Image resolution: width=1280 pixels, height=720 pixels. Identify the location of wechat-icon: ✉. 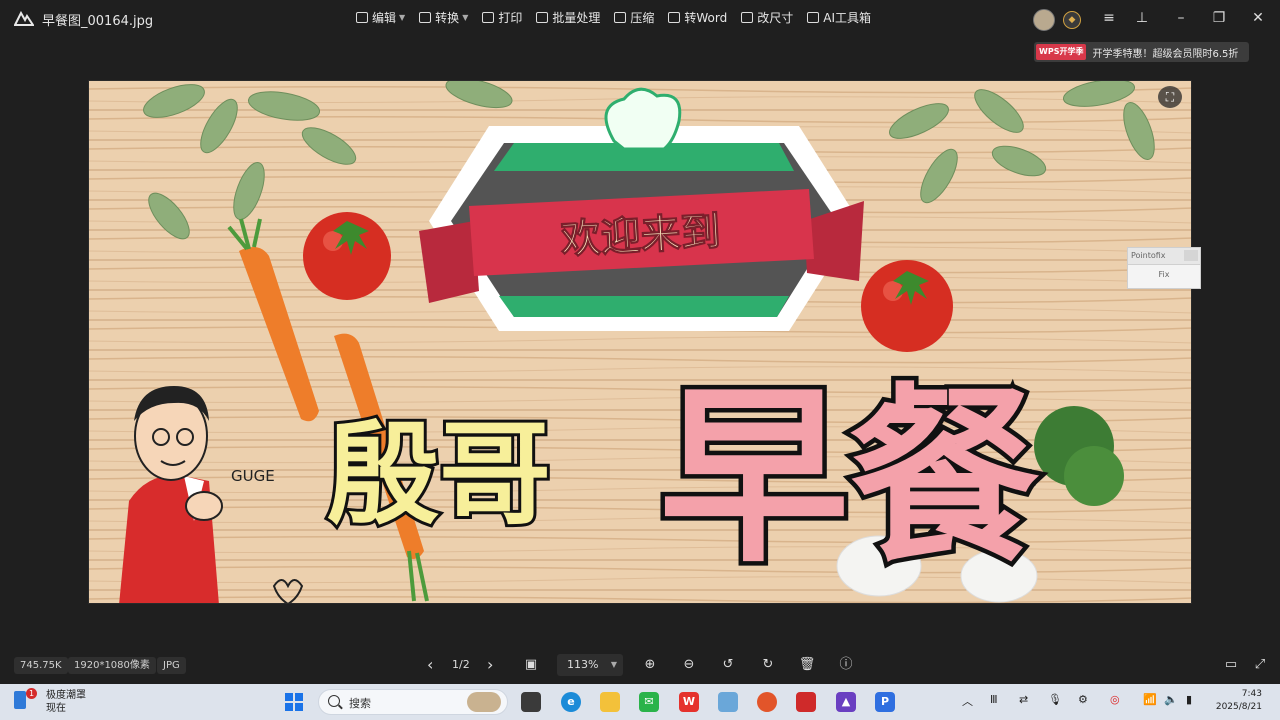
(649, 702).